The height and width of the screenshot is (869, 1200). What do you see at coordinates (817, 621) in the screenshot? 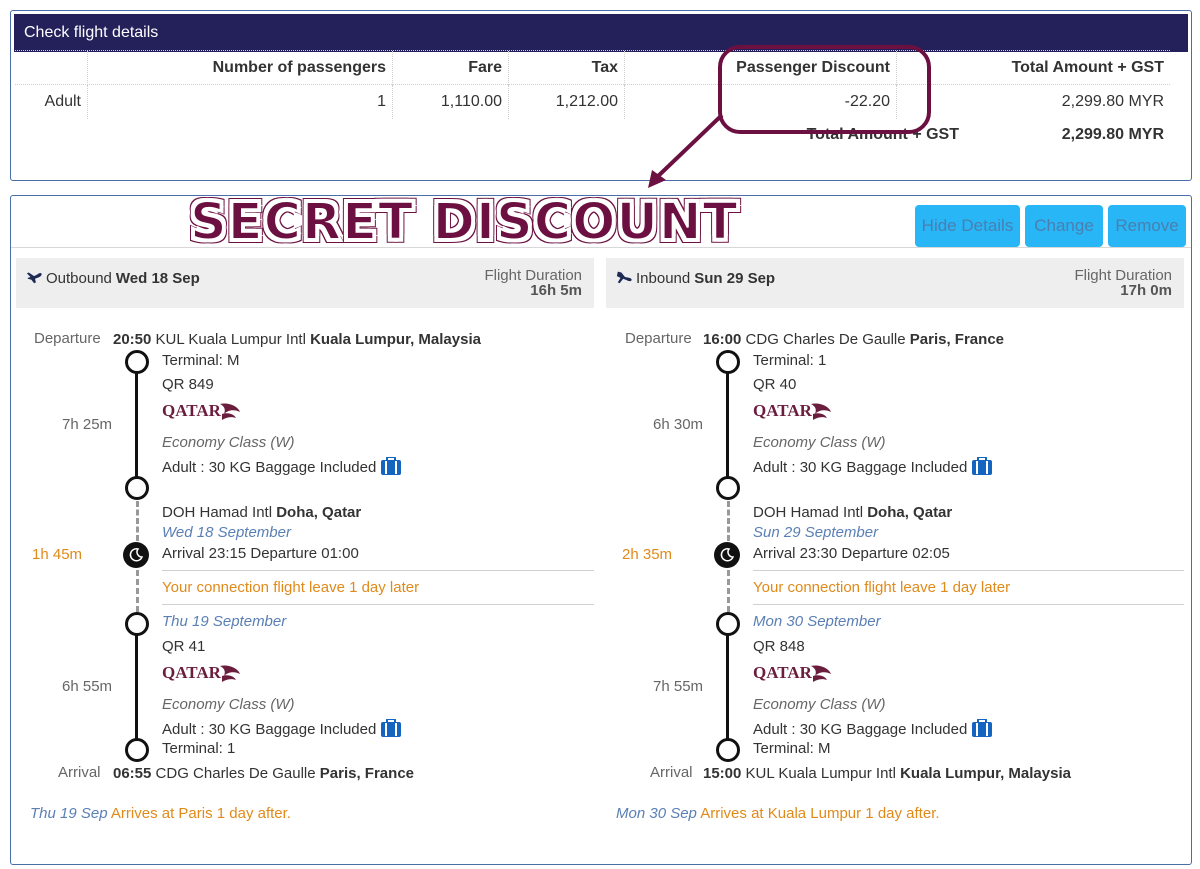
I see `next-segment-date: Mon 30 September` at bounding box center [817, 621].